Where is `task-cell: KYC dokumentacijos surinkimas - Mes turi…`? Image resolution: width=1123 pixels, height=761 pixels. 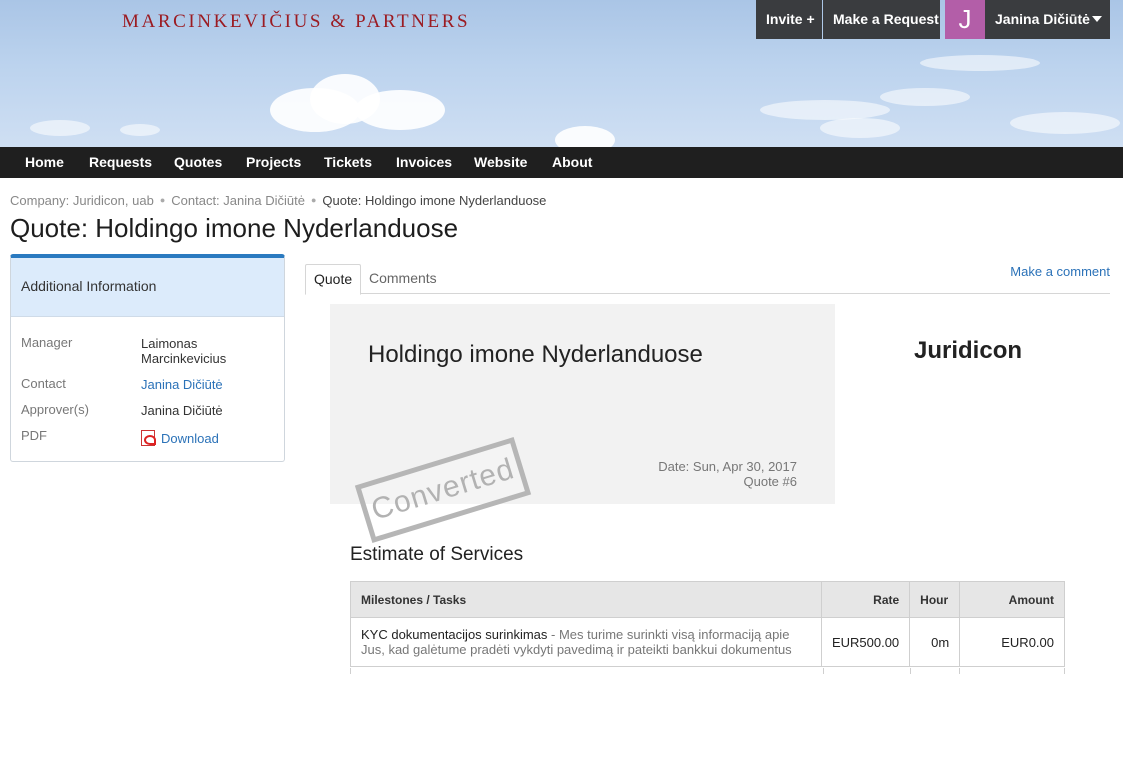
task-cell: KYC dokumentacijos surinkimas - Mes turi… is located at coordinates (586, 642).